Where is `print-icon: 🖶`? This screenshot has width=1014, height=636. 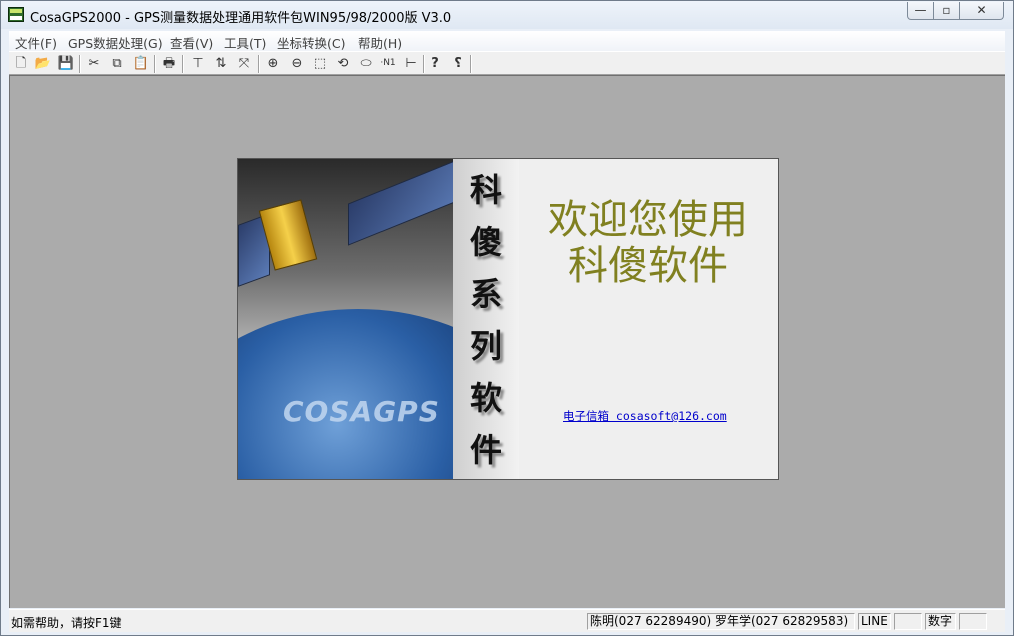 print-icon: 🖶 is located at coordinates (169, 63).